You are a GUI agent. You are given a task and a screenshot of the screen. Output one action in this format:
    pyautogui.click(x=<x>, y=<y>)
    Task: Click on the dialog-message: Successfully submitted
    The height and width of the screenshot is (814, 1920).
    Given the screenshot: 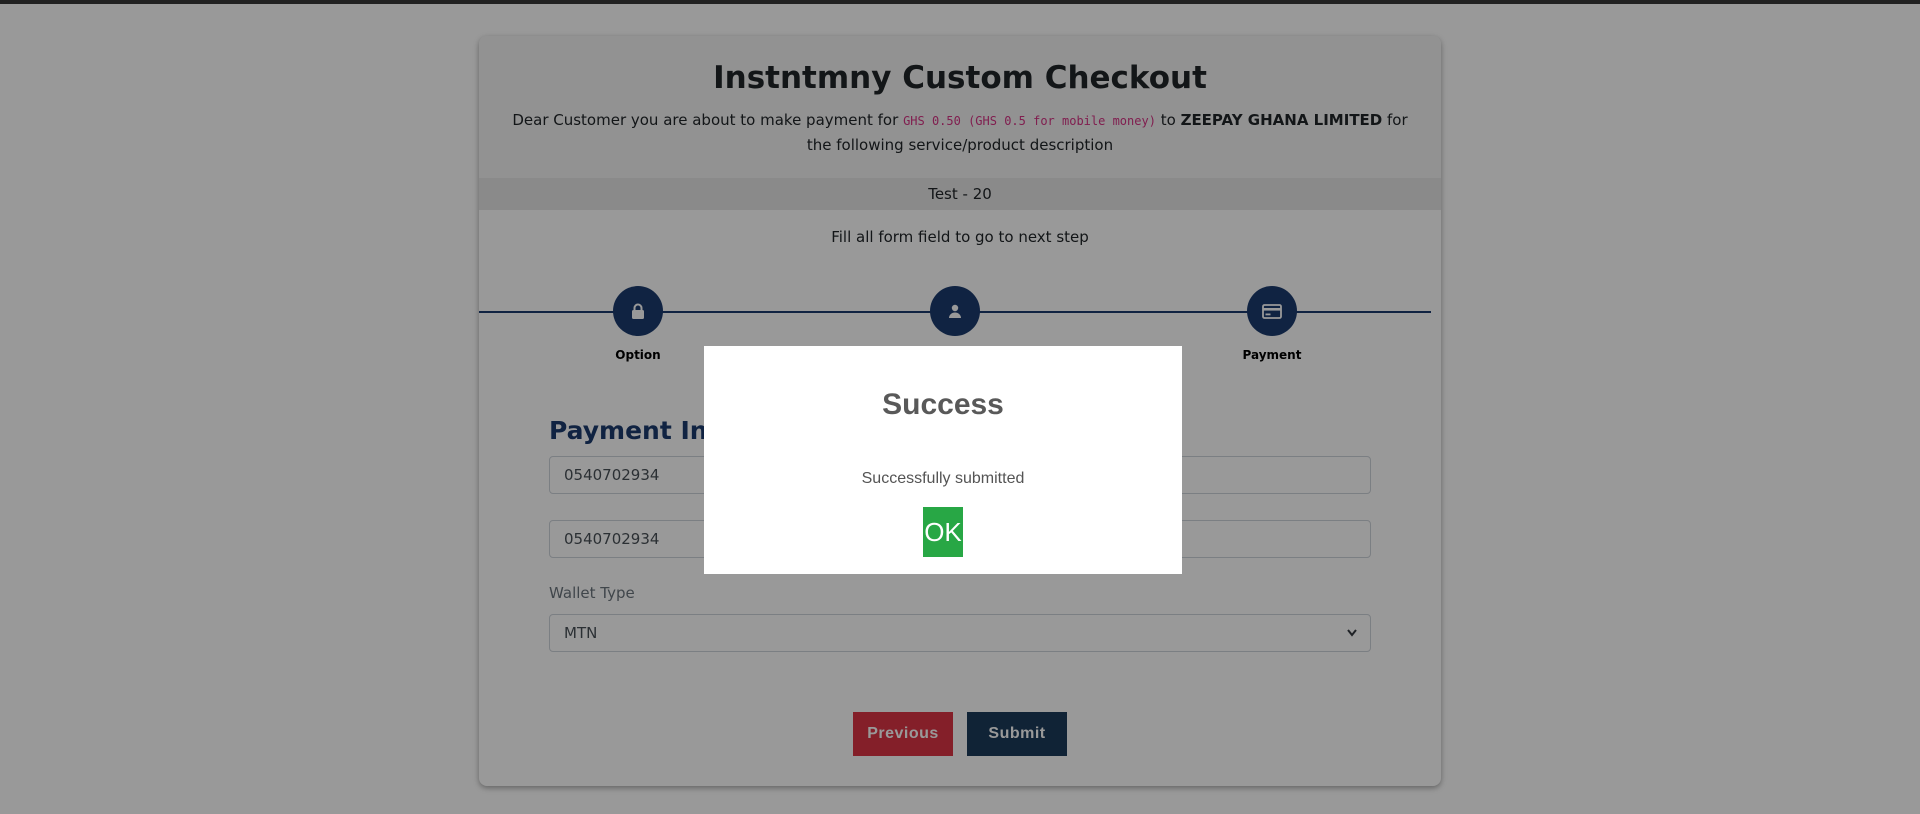 What is the action you would take?
    pyautogui.click(x=943, y=478)
    